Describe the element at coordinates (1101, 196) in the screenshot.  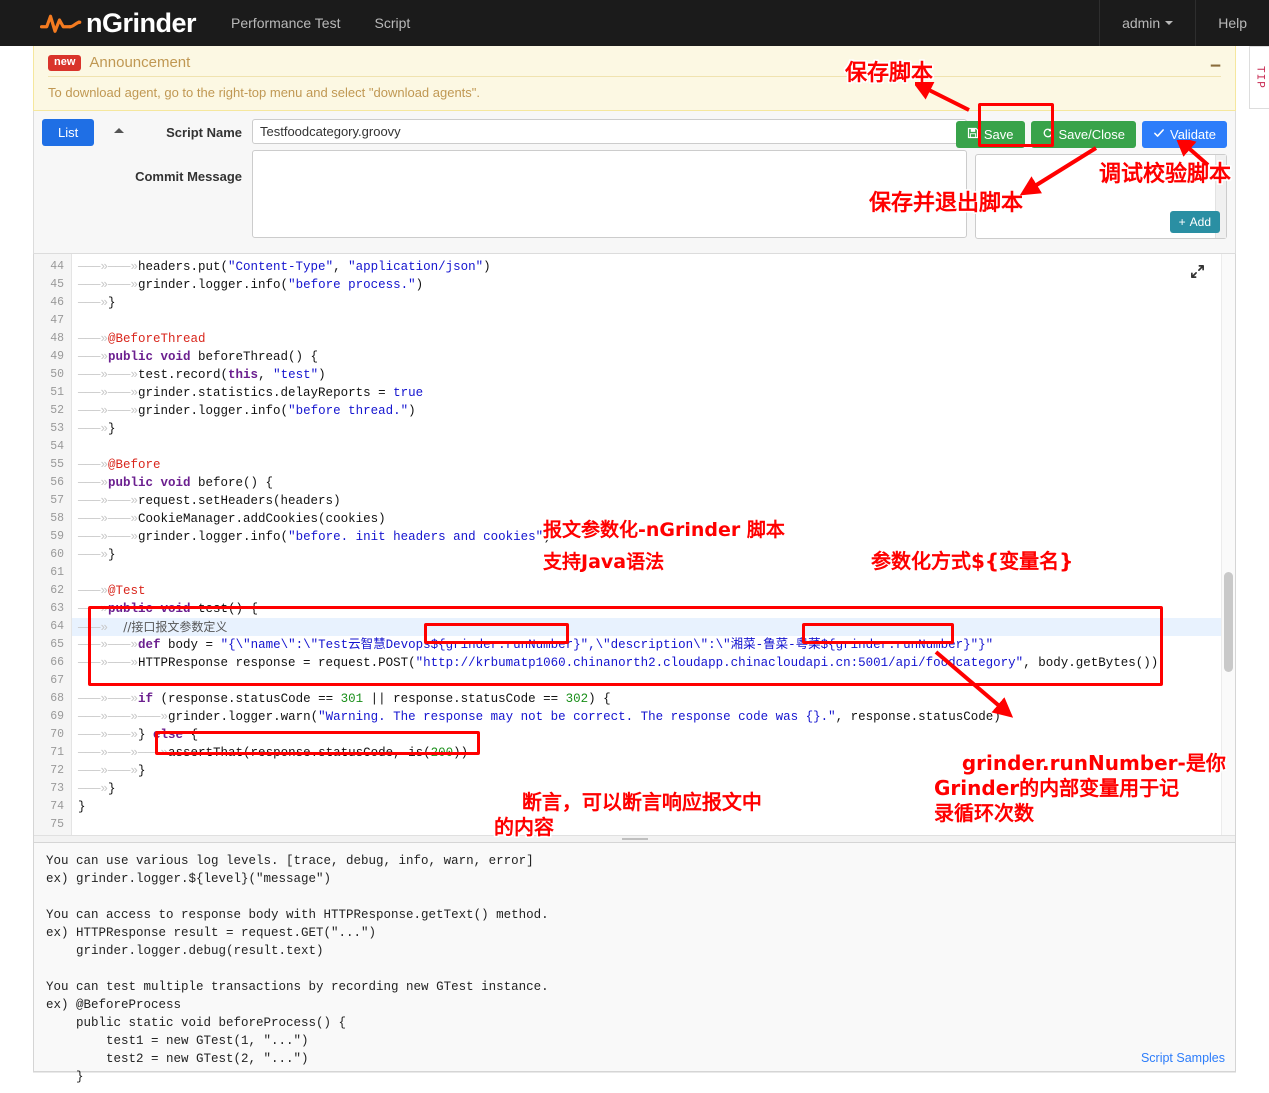
I see `host-list-box: + Add` at that location.